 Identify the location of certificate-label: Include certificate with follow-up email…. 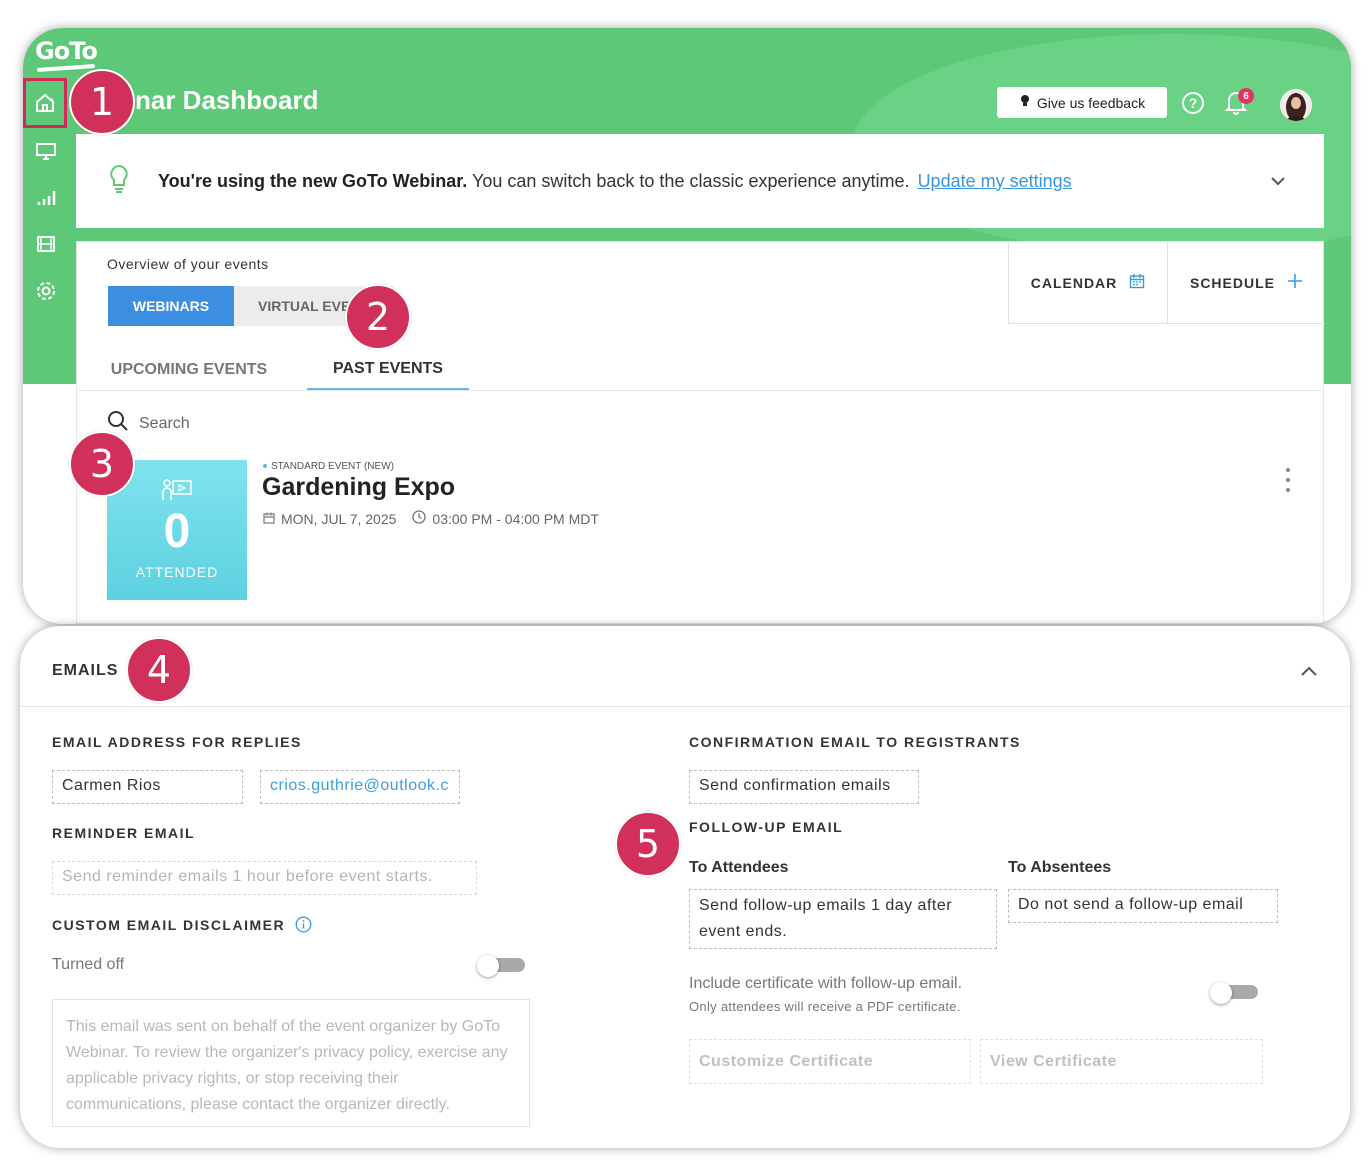
(826, 983).